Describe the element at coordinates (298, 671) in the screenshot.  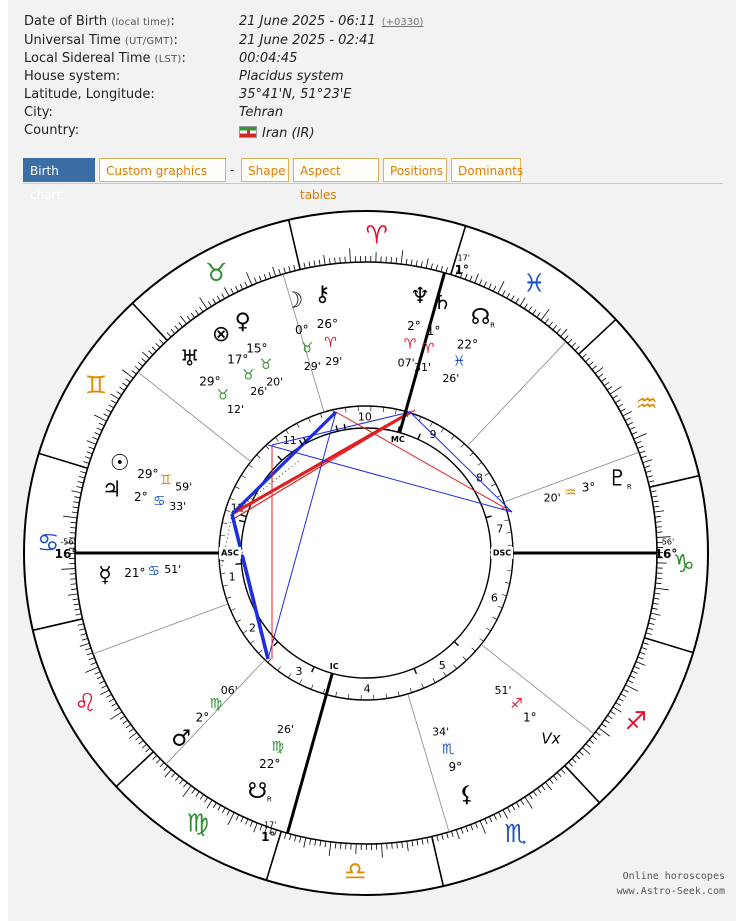
I see `house-number-3: 3` at that location.